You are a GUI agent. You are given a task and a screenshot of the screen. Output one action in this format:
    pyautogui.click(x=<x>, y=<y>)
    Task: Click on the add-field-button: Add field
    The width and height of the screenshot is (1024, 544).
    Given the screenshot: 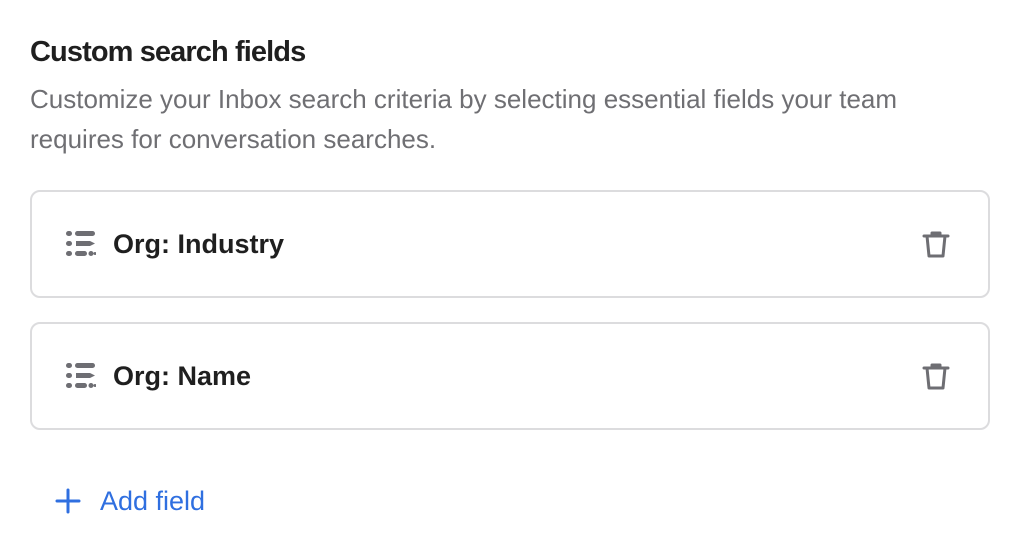 What is the action you would take?
    pyautogui.click(x=129, y=501)
    